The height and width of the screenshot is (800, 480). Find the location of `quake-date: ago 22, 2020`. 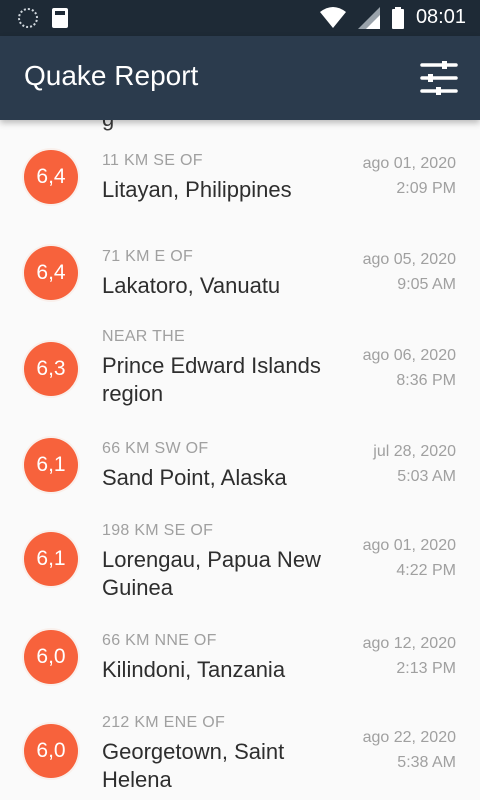

quake-date: ago 22, 2020 is located at coordinates (409, 737).